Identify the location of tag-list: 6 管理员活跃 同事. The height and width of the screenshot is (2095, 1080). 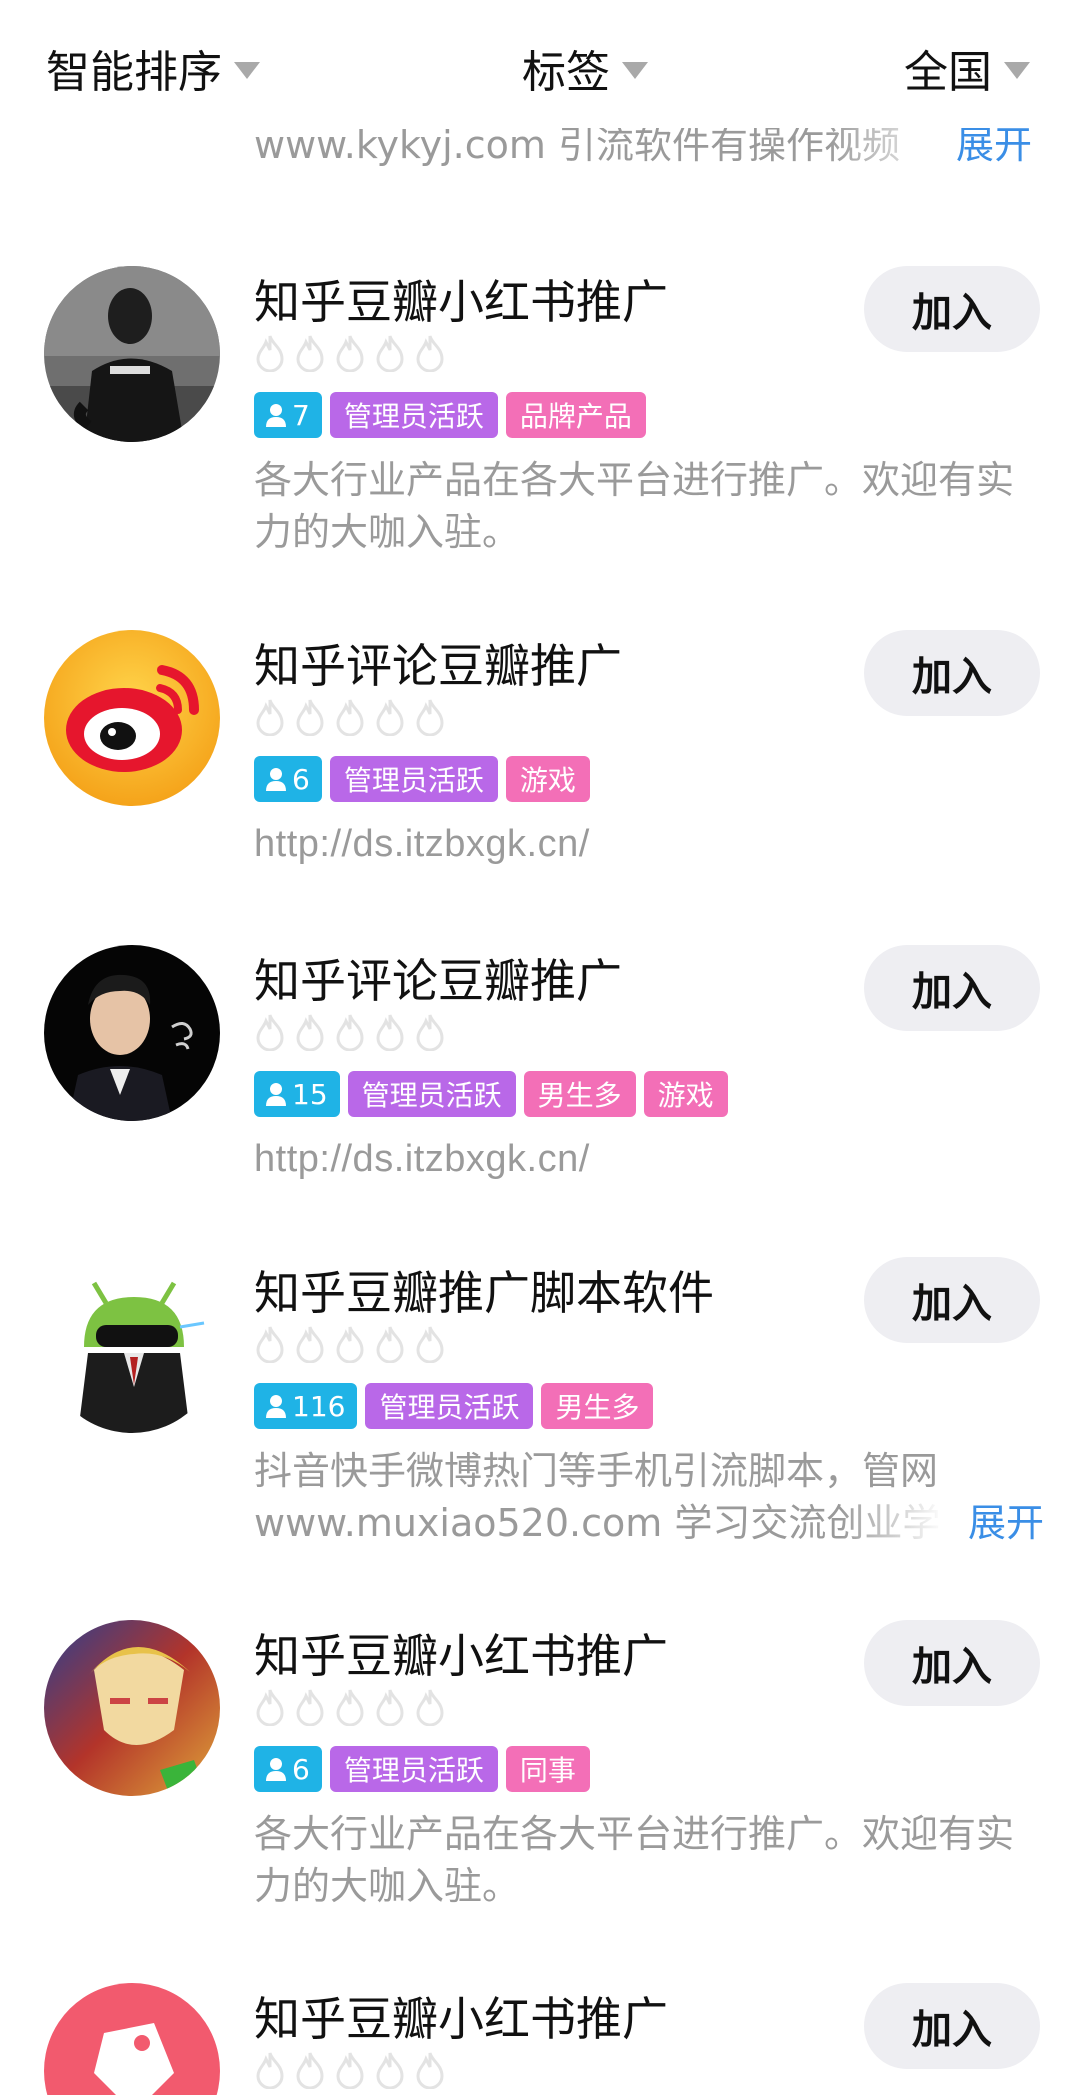
(422, 1769).